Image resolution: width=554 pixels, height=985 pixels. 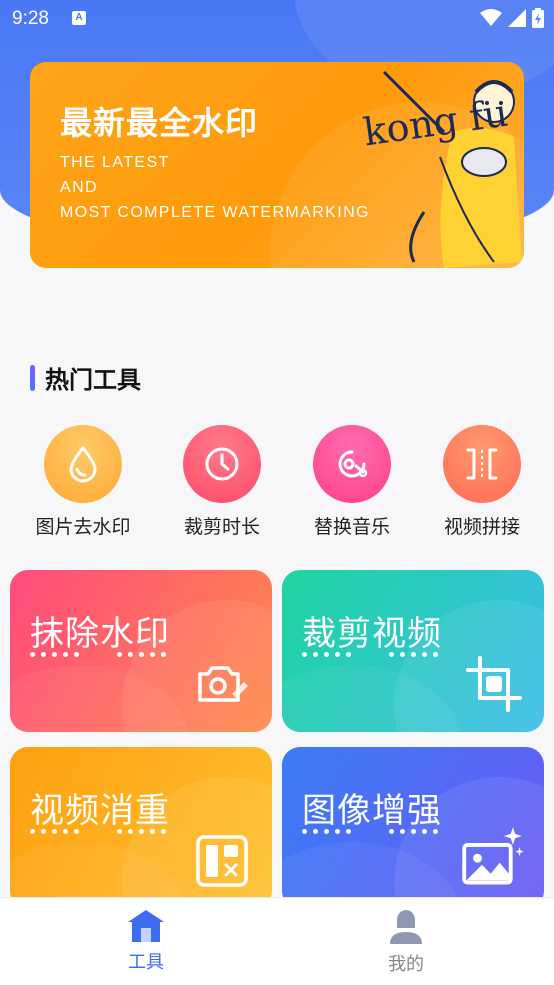 What do you see at coordinates (351, 527) in the screenshot?
I see `tool-label: 替换音乐` at bounding box center [351, 527].